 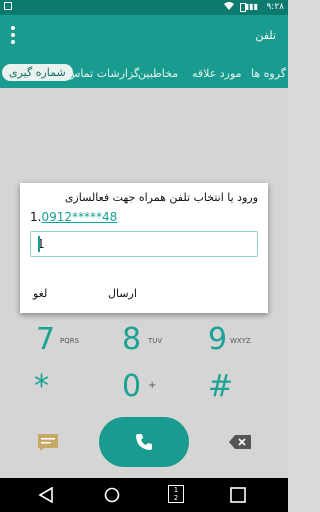 I want to click on notification-icon, so click(x=8, y=6).